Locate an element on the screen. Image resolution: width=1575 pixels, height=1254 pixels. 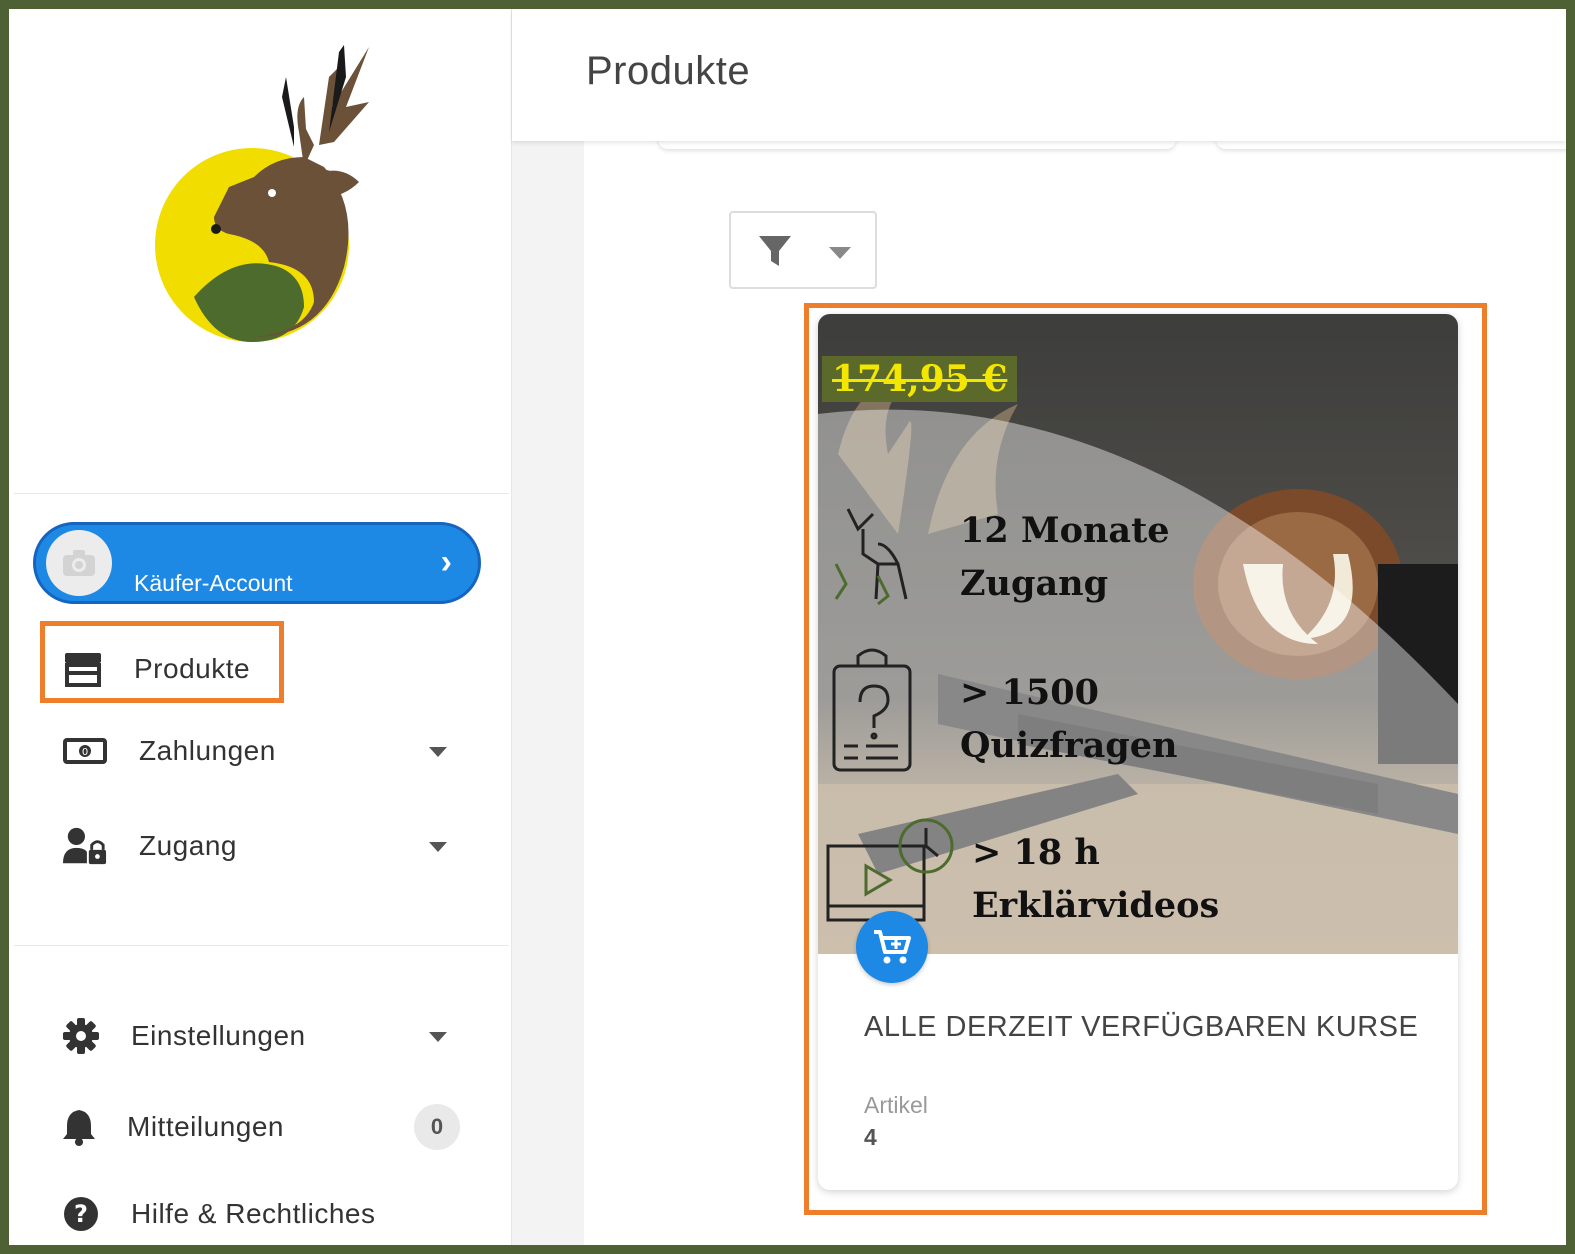
camera-icon is located at coordinates (79, 563).